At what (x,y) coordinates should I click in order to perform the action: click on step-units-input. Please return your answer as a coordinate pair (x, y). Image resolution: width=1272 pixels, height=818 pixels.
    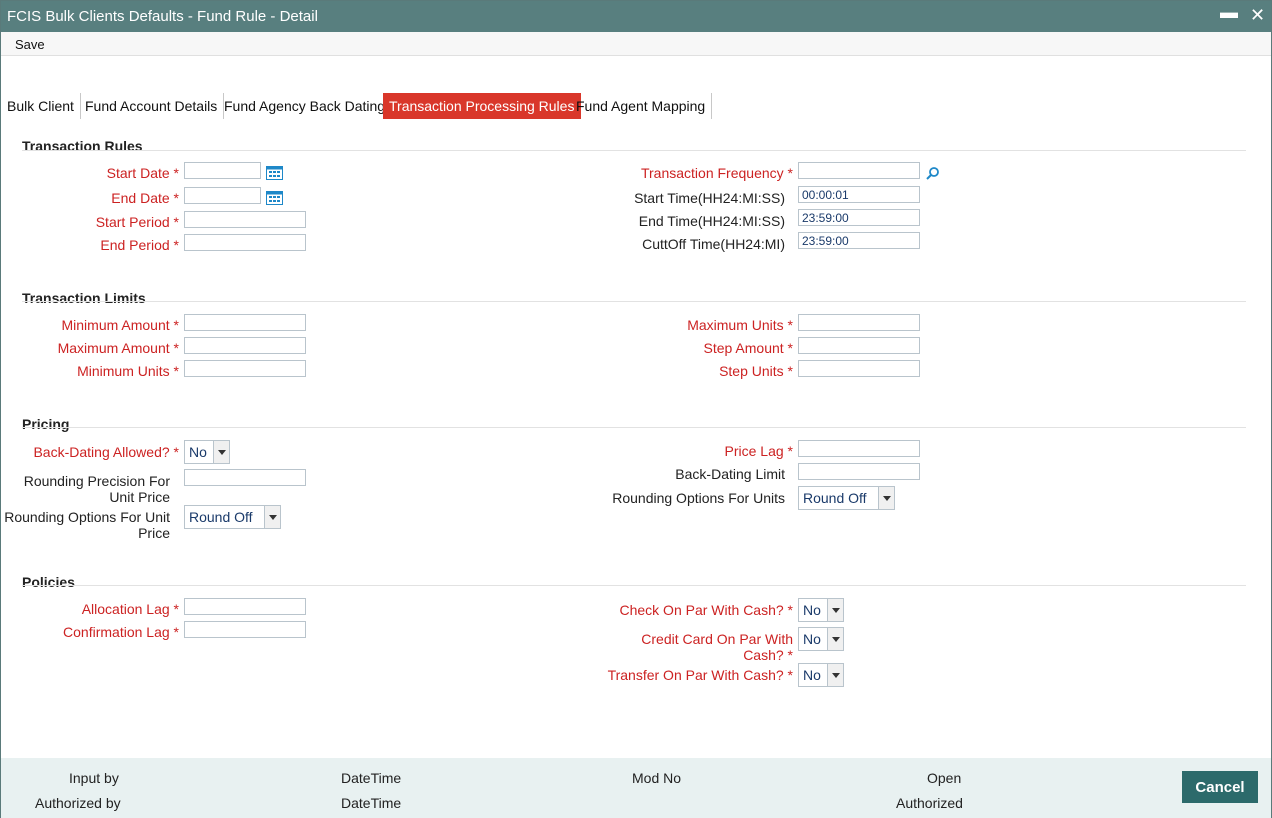
    Looking at the image, I should click on (859, 368).